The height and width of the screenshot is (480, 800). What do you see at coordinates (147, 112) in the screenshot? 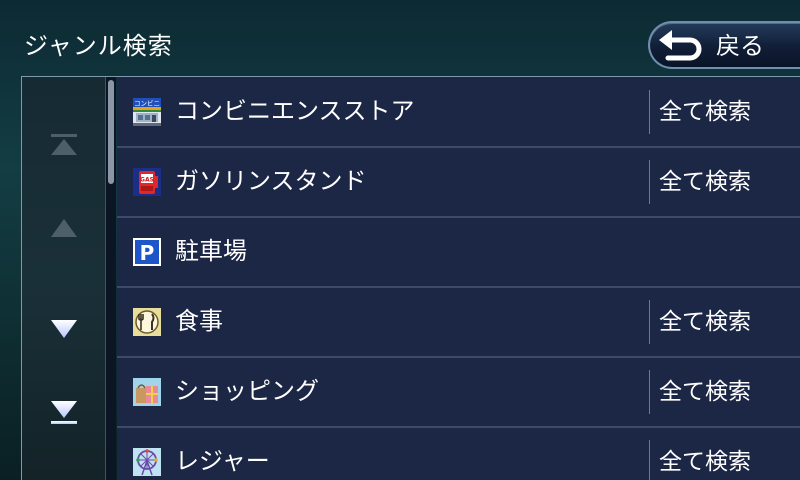
I see `convenience-store-icon: コンビニ` at bounding box center [147, 112].